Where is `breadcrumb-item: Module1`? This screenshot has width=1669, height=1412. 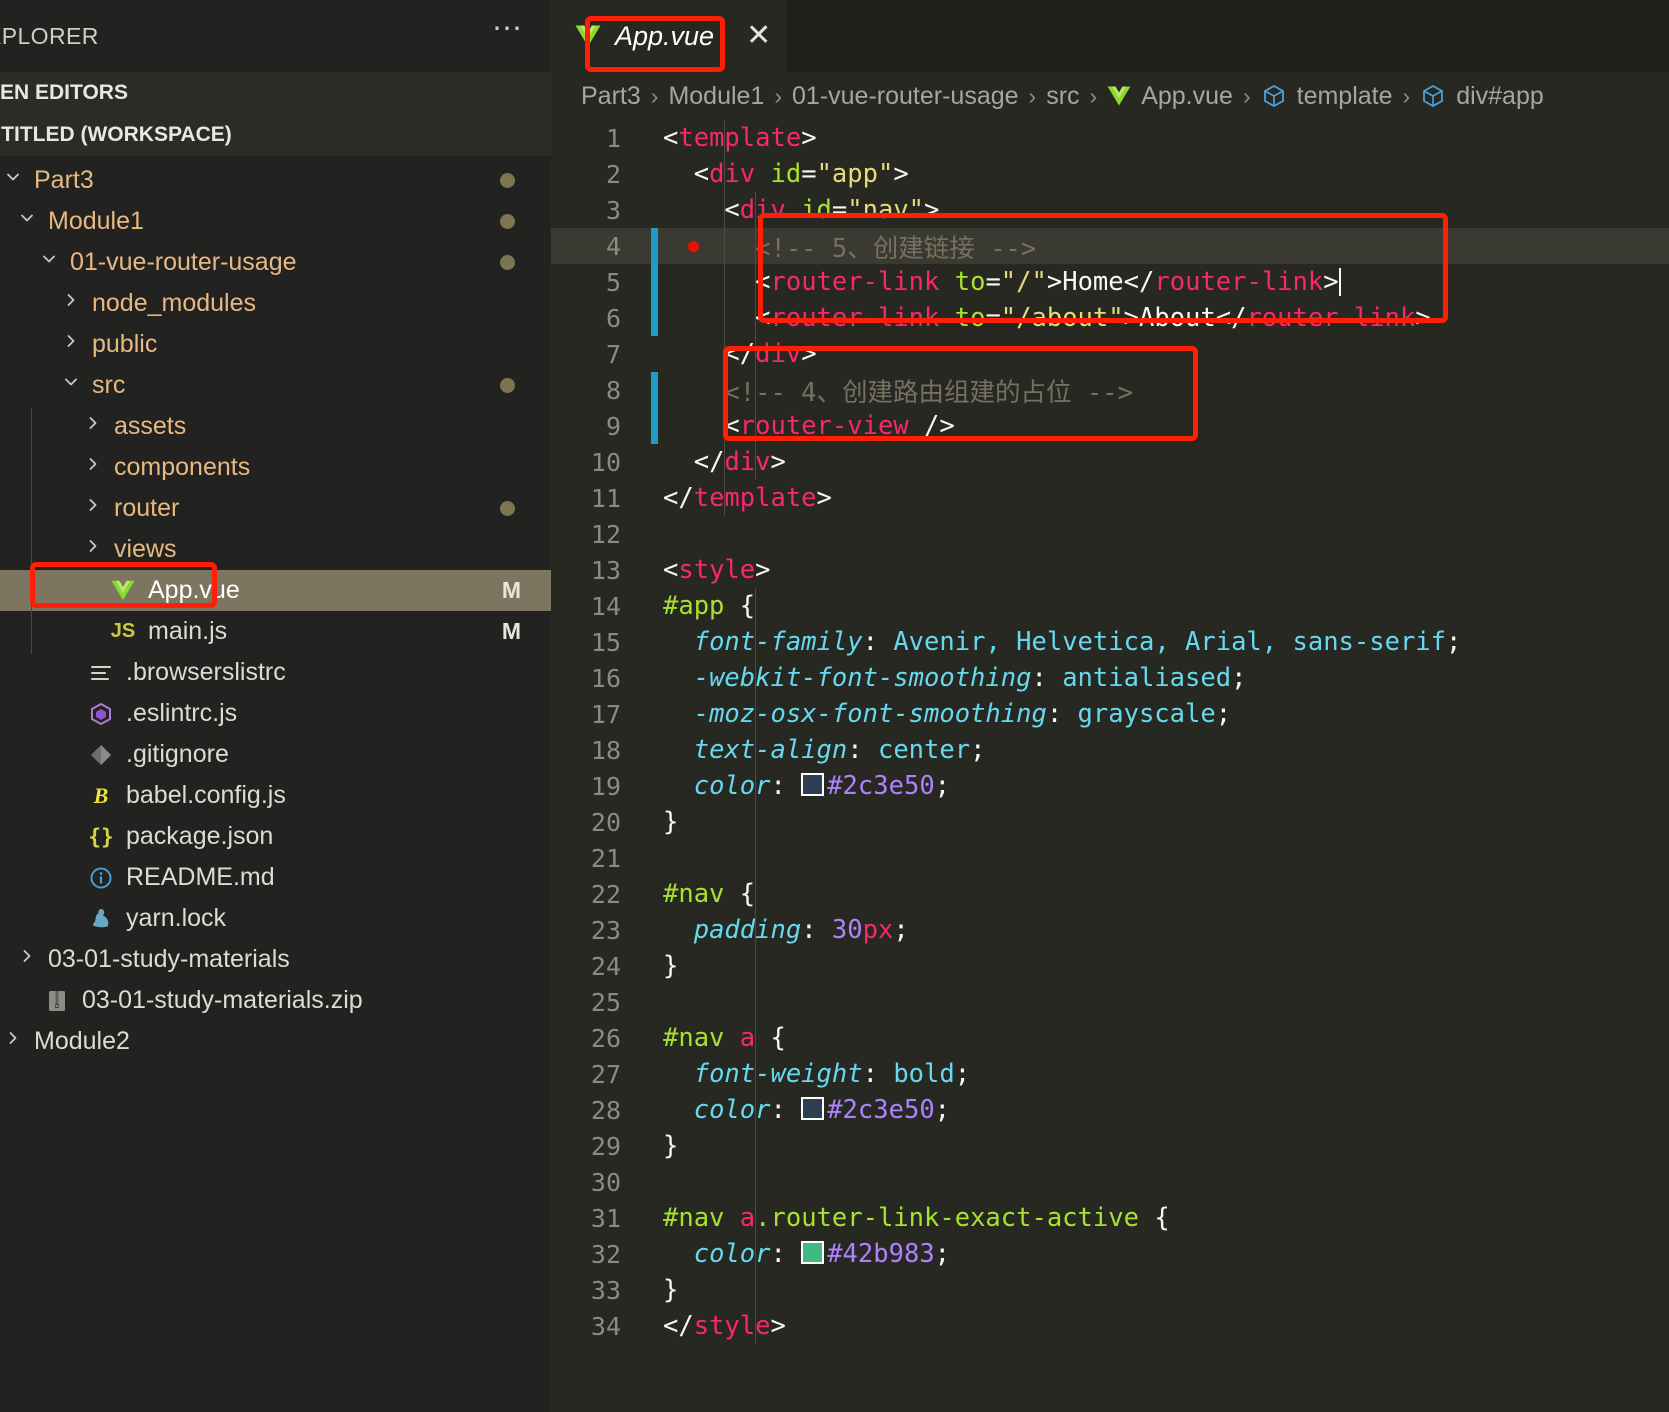 breadcrumb-item: Module1 is located at coordinates (716, 96).